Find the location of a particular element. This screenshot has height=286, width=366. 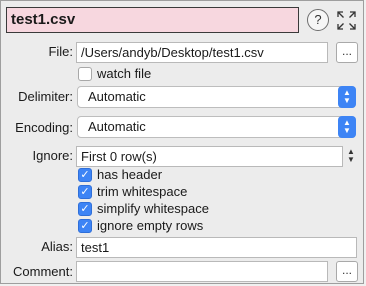

ignore-empty-rows-checkbox: ✓ is located at coordinates (85, 226).